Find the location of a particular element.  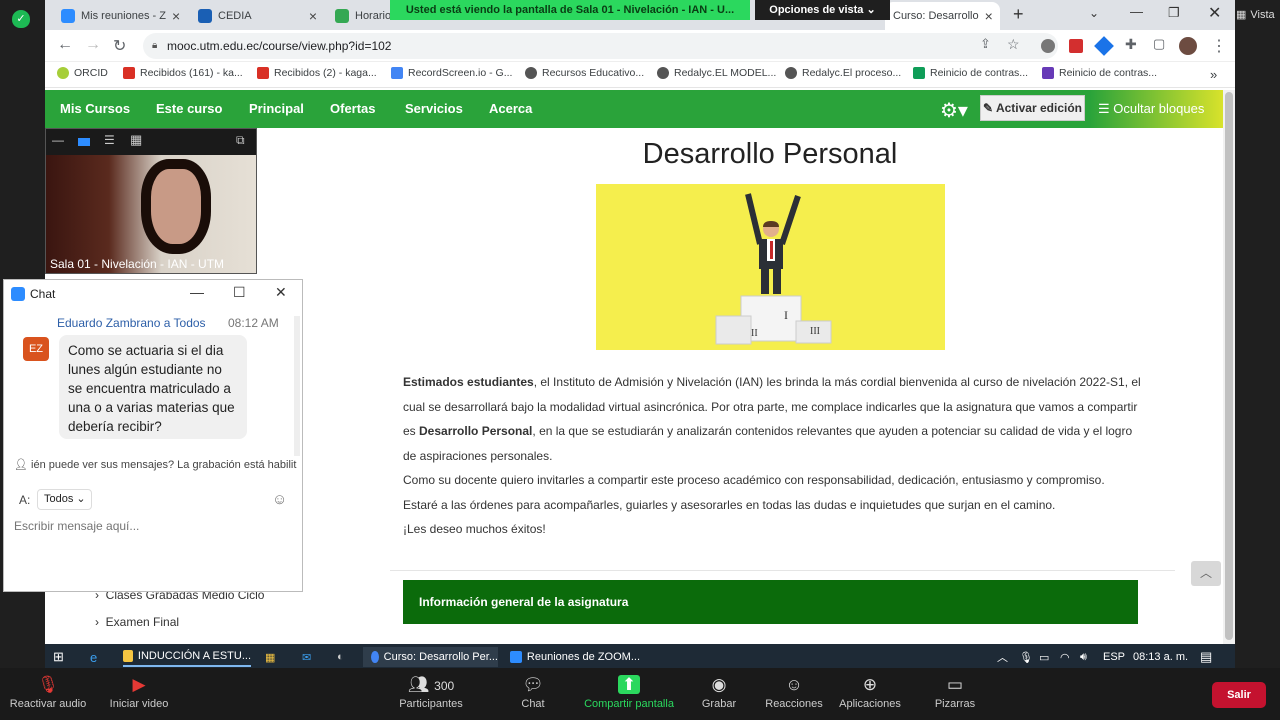

info-general-header: Información general de la asignatura is located at coordinates (770, 602).